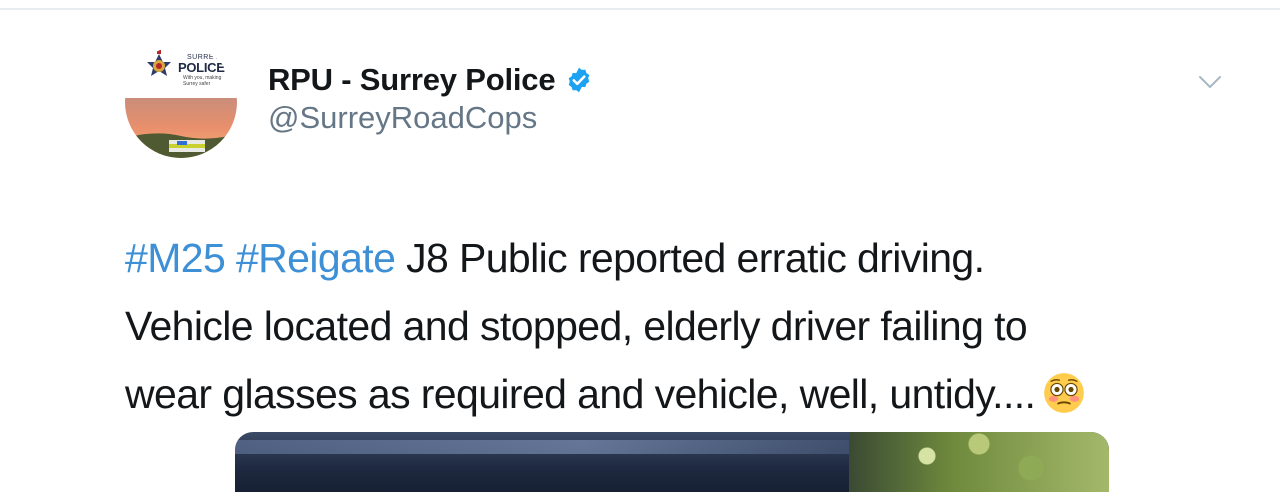 This screenshot has height=492, width=1280. Describe the element at coordinates (1064, 393) in the screenshot. I see `flushed-face-emoji` at that location.